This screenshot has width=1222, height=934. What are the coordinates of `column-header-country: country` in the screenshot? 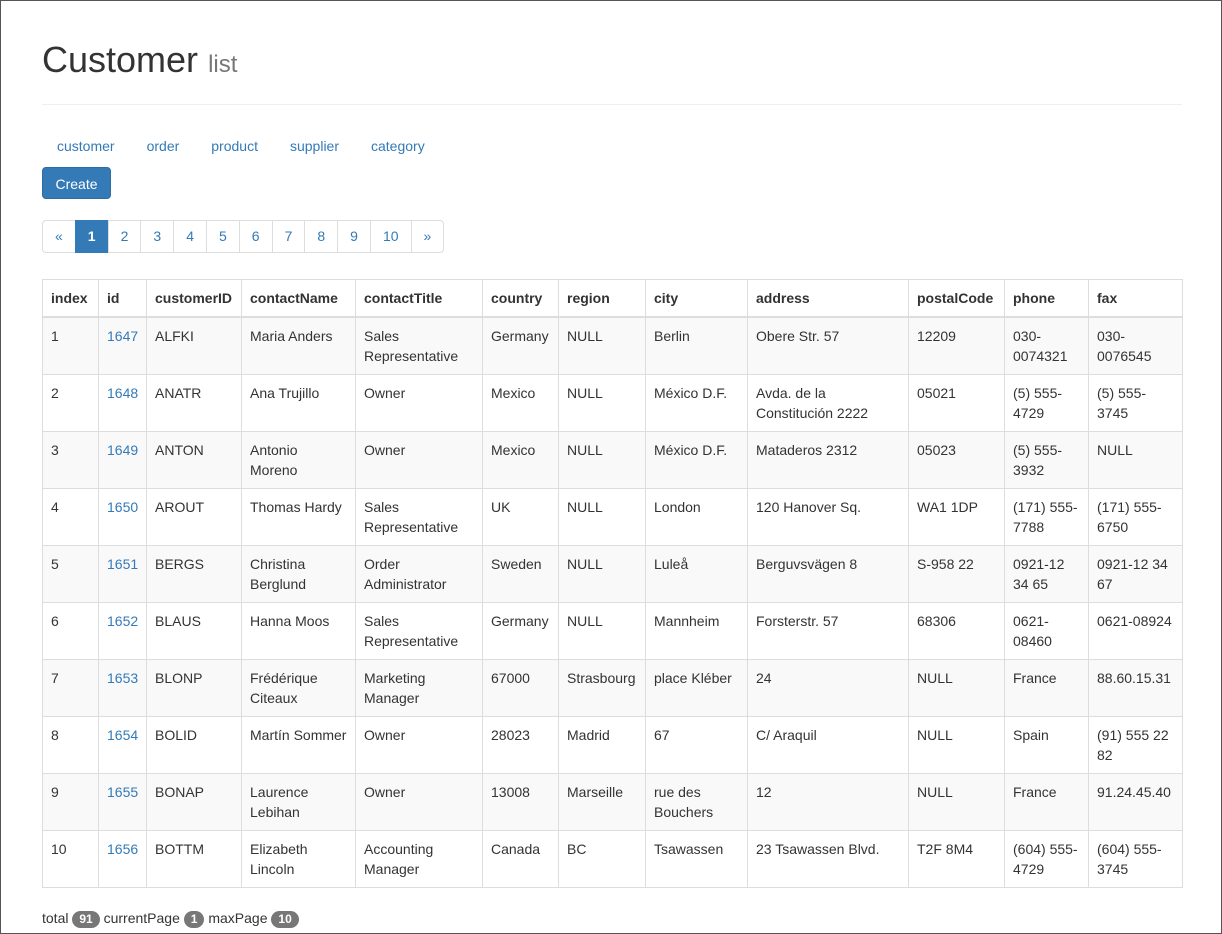 It's located at (520, 298).